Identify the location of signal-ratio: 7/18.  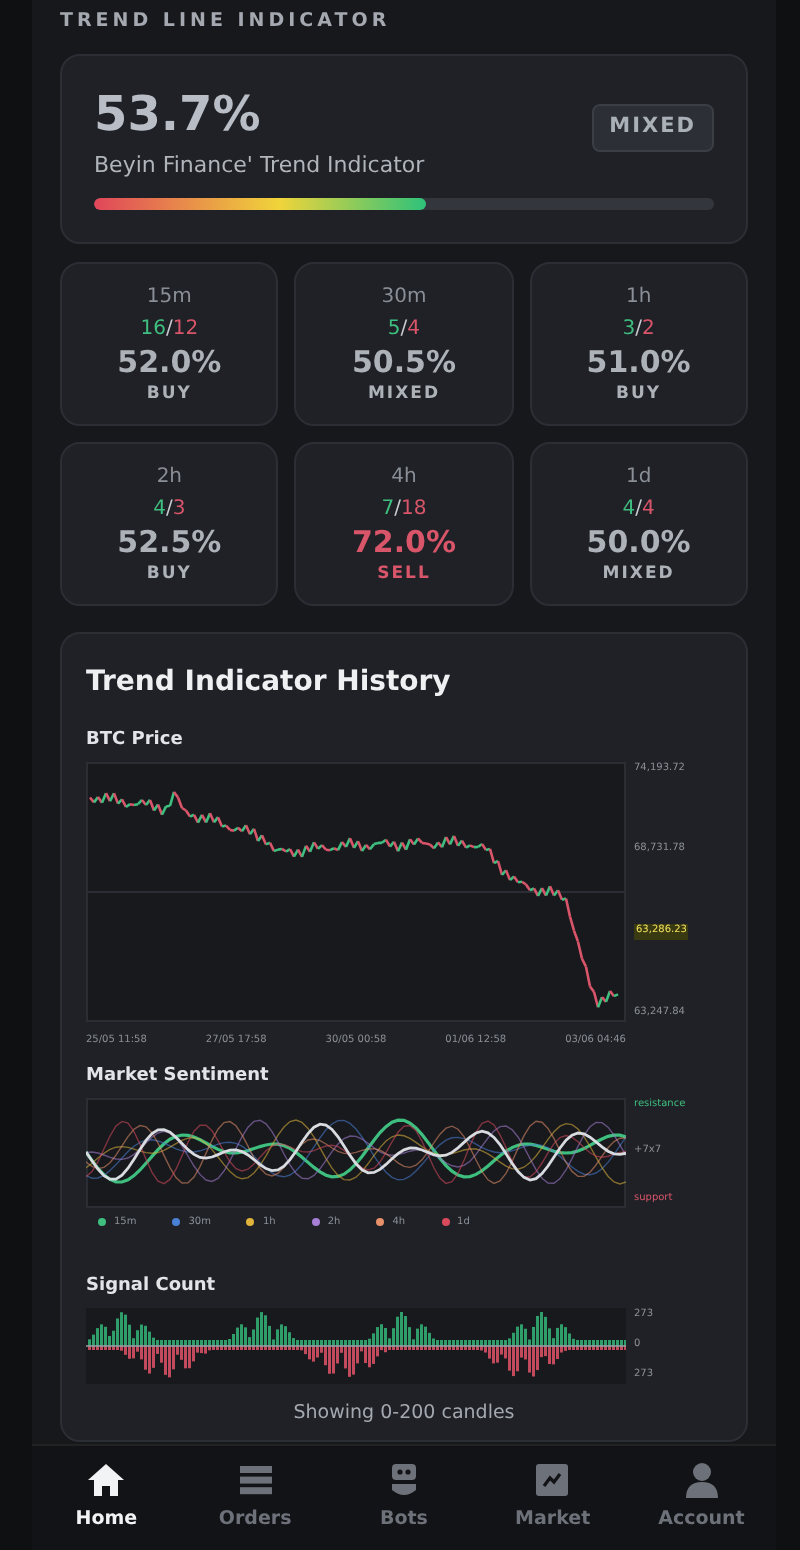
(404, 509).